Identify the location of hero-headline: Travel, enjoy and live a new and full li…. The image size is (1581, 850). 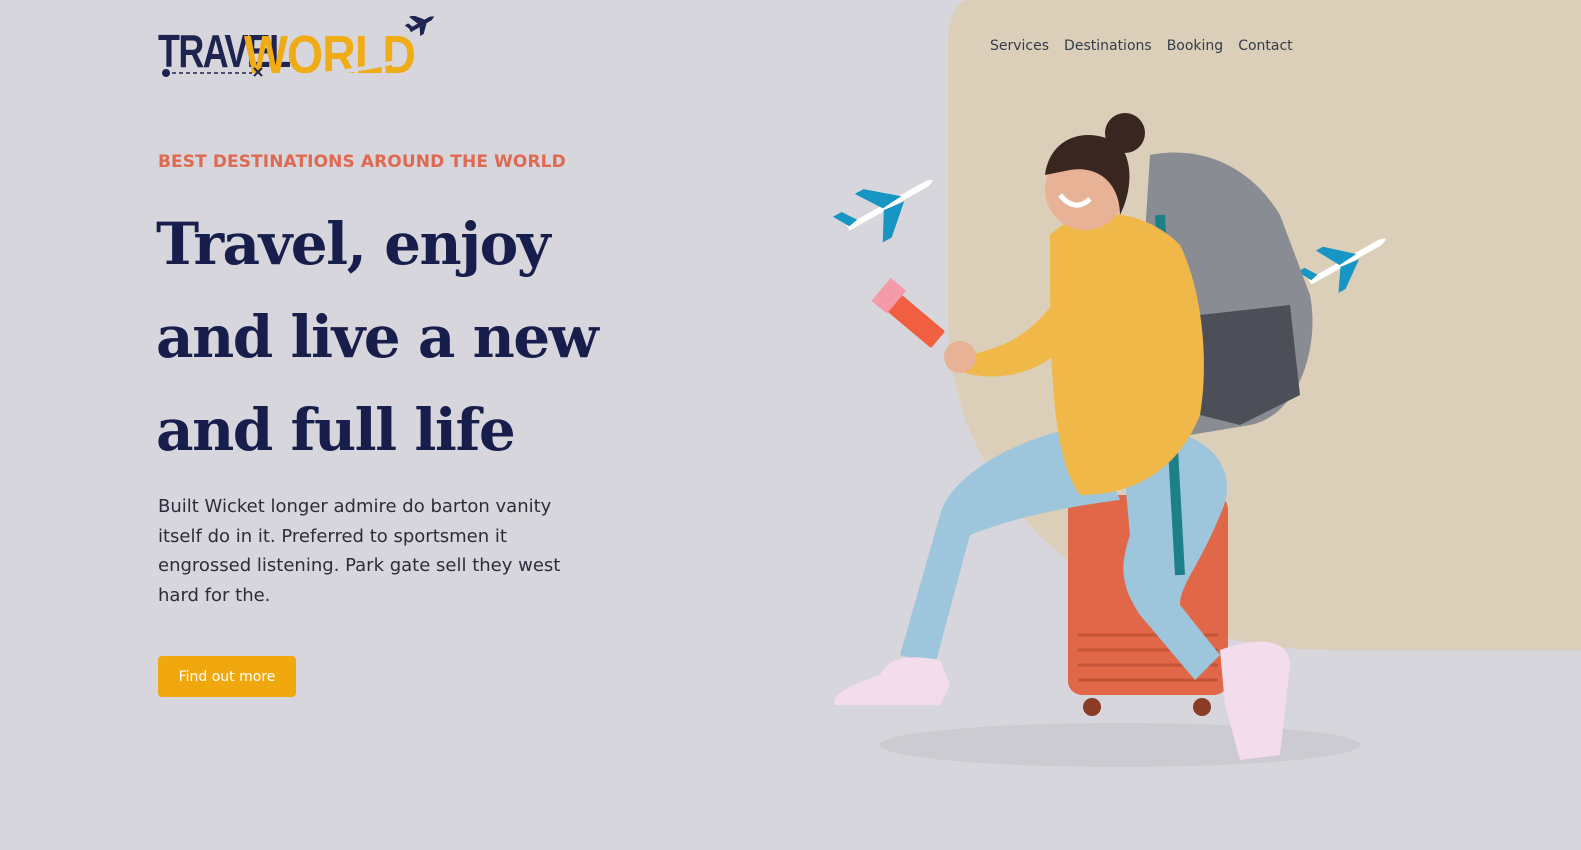
(377, 337).